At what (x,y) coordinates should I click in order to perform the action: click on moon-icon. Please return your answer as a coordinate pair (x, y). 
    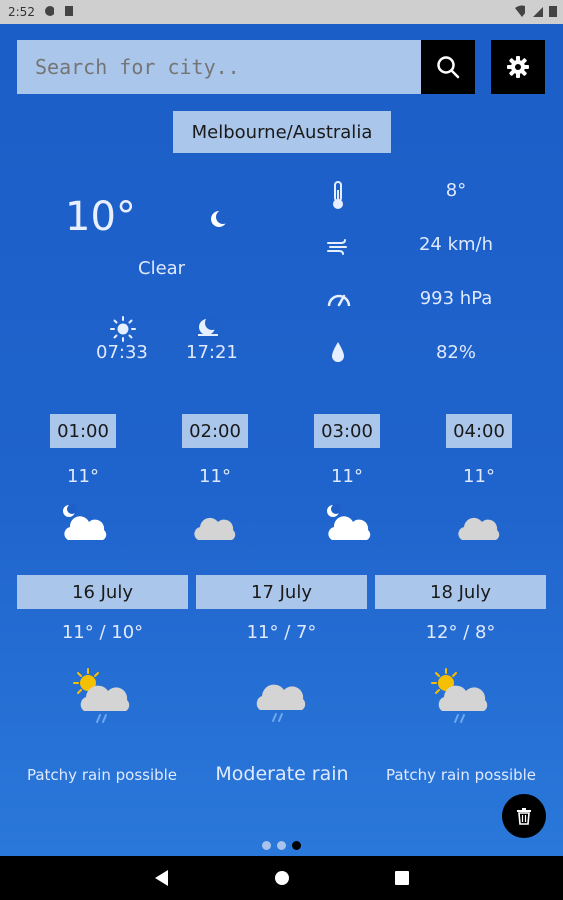
    Looking at the image, I should click on (220, 218).